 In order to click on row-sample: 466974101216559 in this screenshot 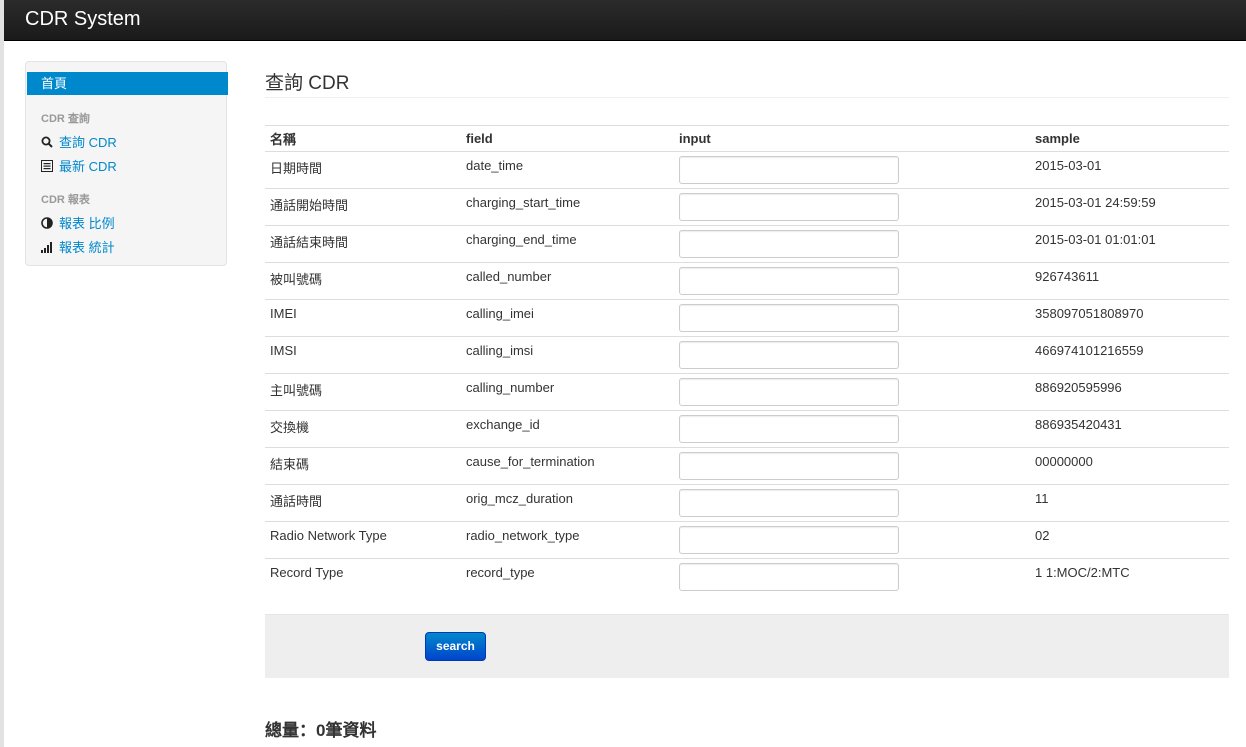, I will do `click(1129, 355)`.